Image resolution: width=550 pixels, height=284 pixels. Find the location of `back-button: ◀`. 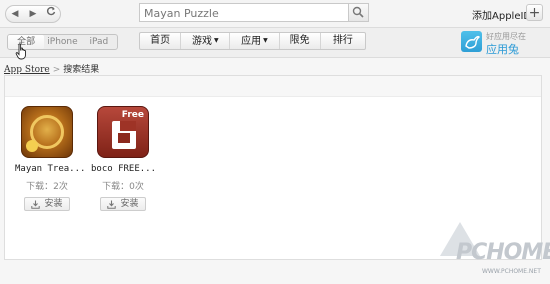

back-button: ◀ is located at coordinates (15, 14).